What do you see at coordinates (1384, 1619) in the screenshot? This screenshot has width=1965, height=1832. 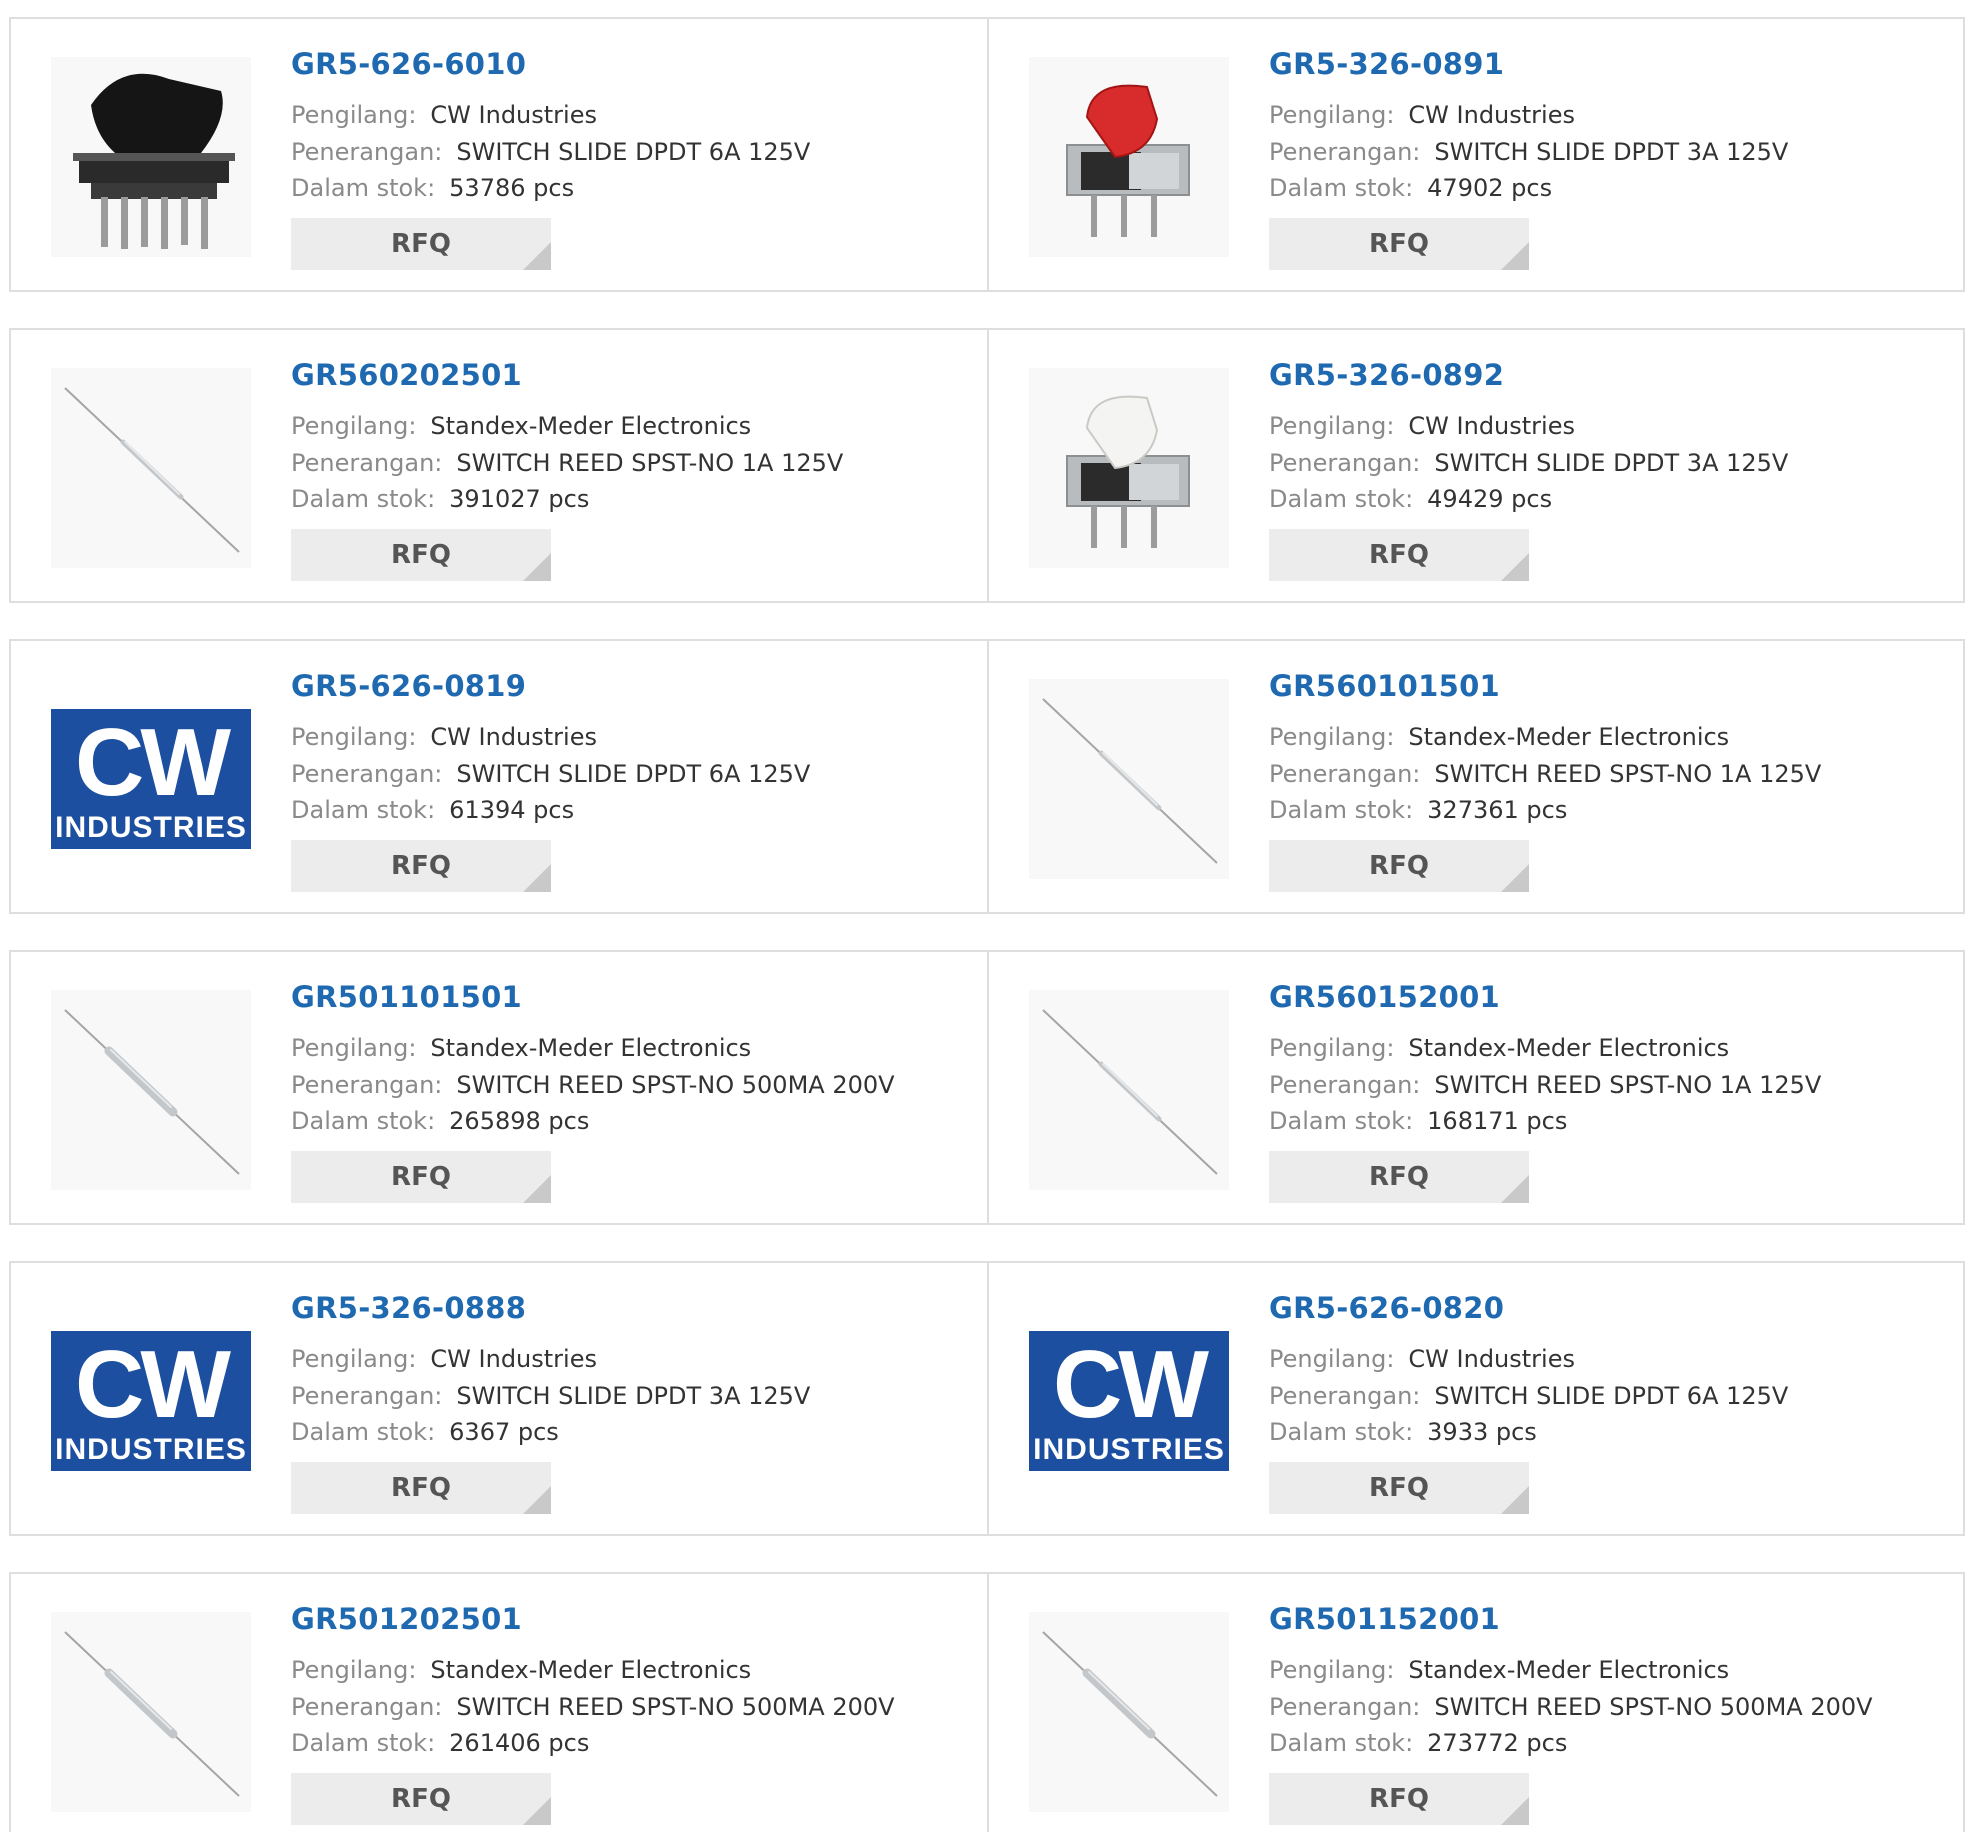 I see `product-part-number-link: GR501152001` at bounding box center [1384, 1619].